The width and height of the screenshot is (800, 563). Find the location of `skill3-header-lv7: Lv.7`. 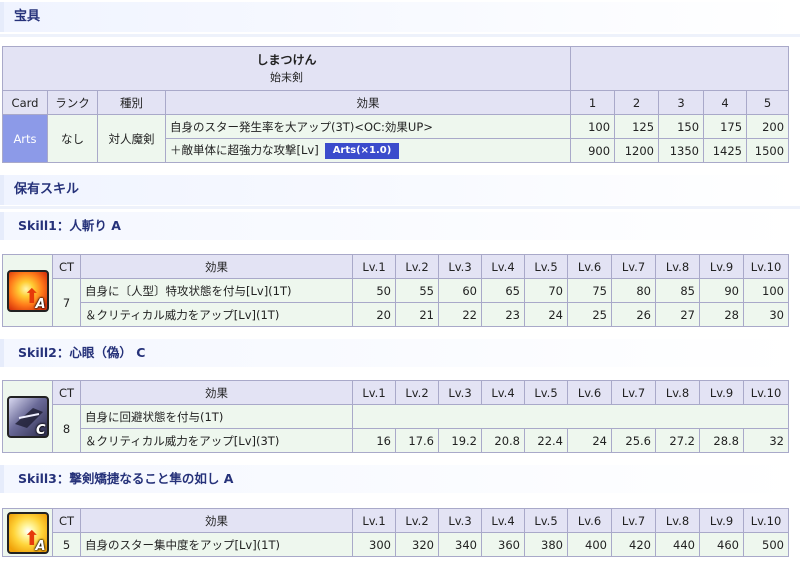

skill3-header-lv7: Lv.7 is located at coordinates (633, 520).